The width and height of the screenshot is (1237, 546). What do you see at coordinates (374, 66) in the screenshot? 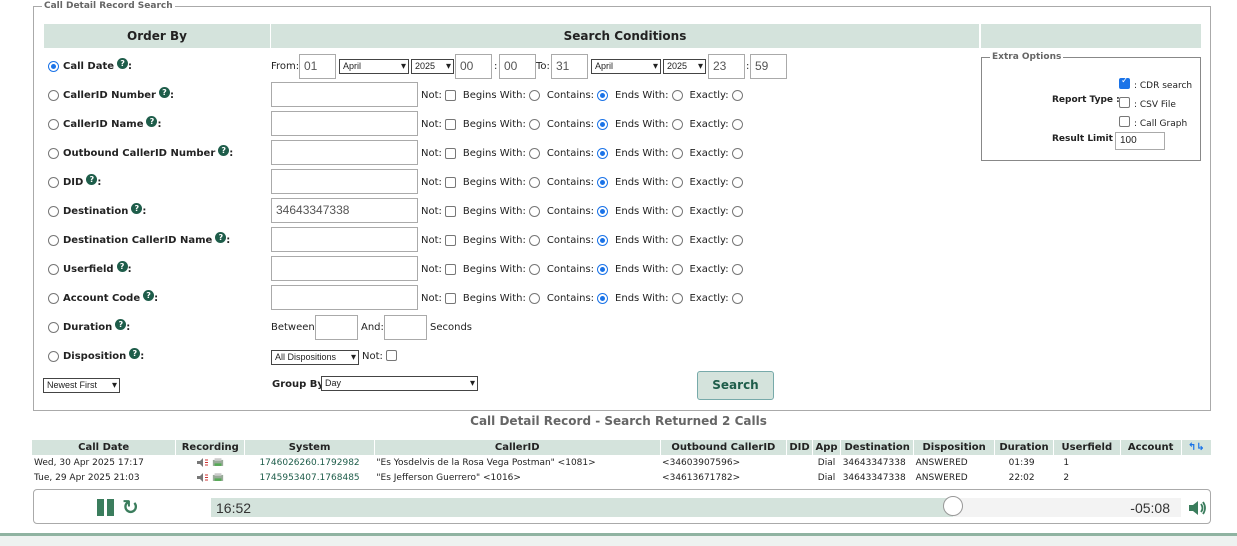
I see `from-month-select: April` at bounding box center [374, 66].